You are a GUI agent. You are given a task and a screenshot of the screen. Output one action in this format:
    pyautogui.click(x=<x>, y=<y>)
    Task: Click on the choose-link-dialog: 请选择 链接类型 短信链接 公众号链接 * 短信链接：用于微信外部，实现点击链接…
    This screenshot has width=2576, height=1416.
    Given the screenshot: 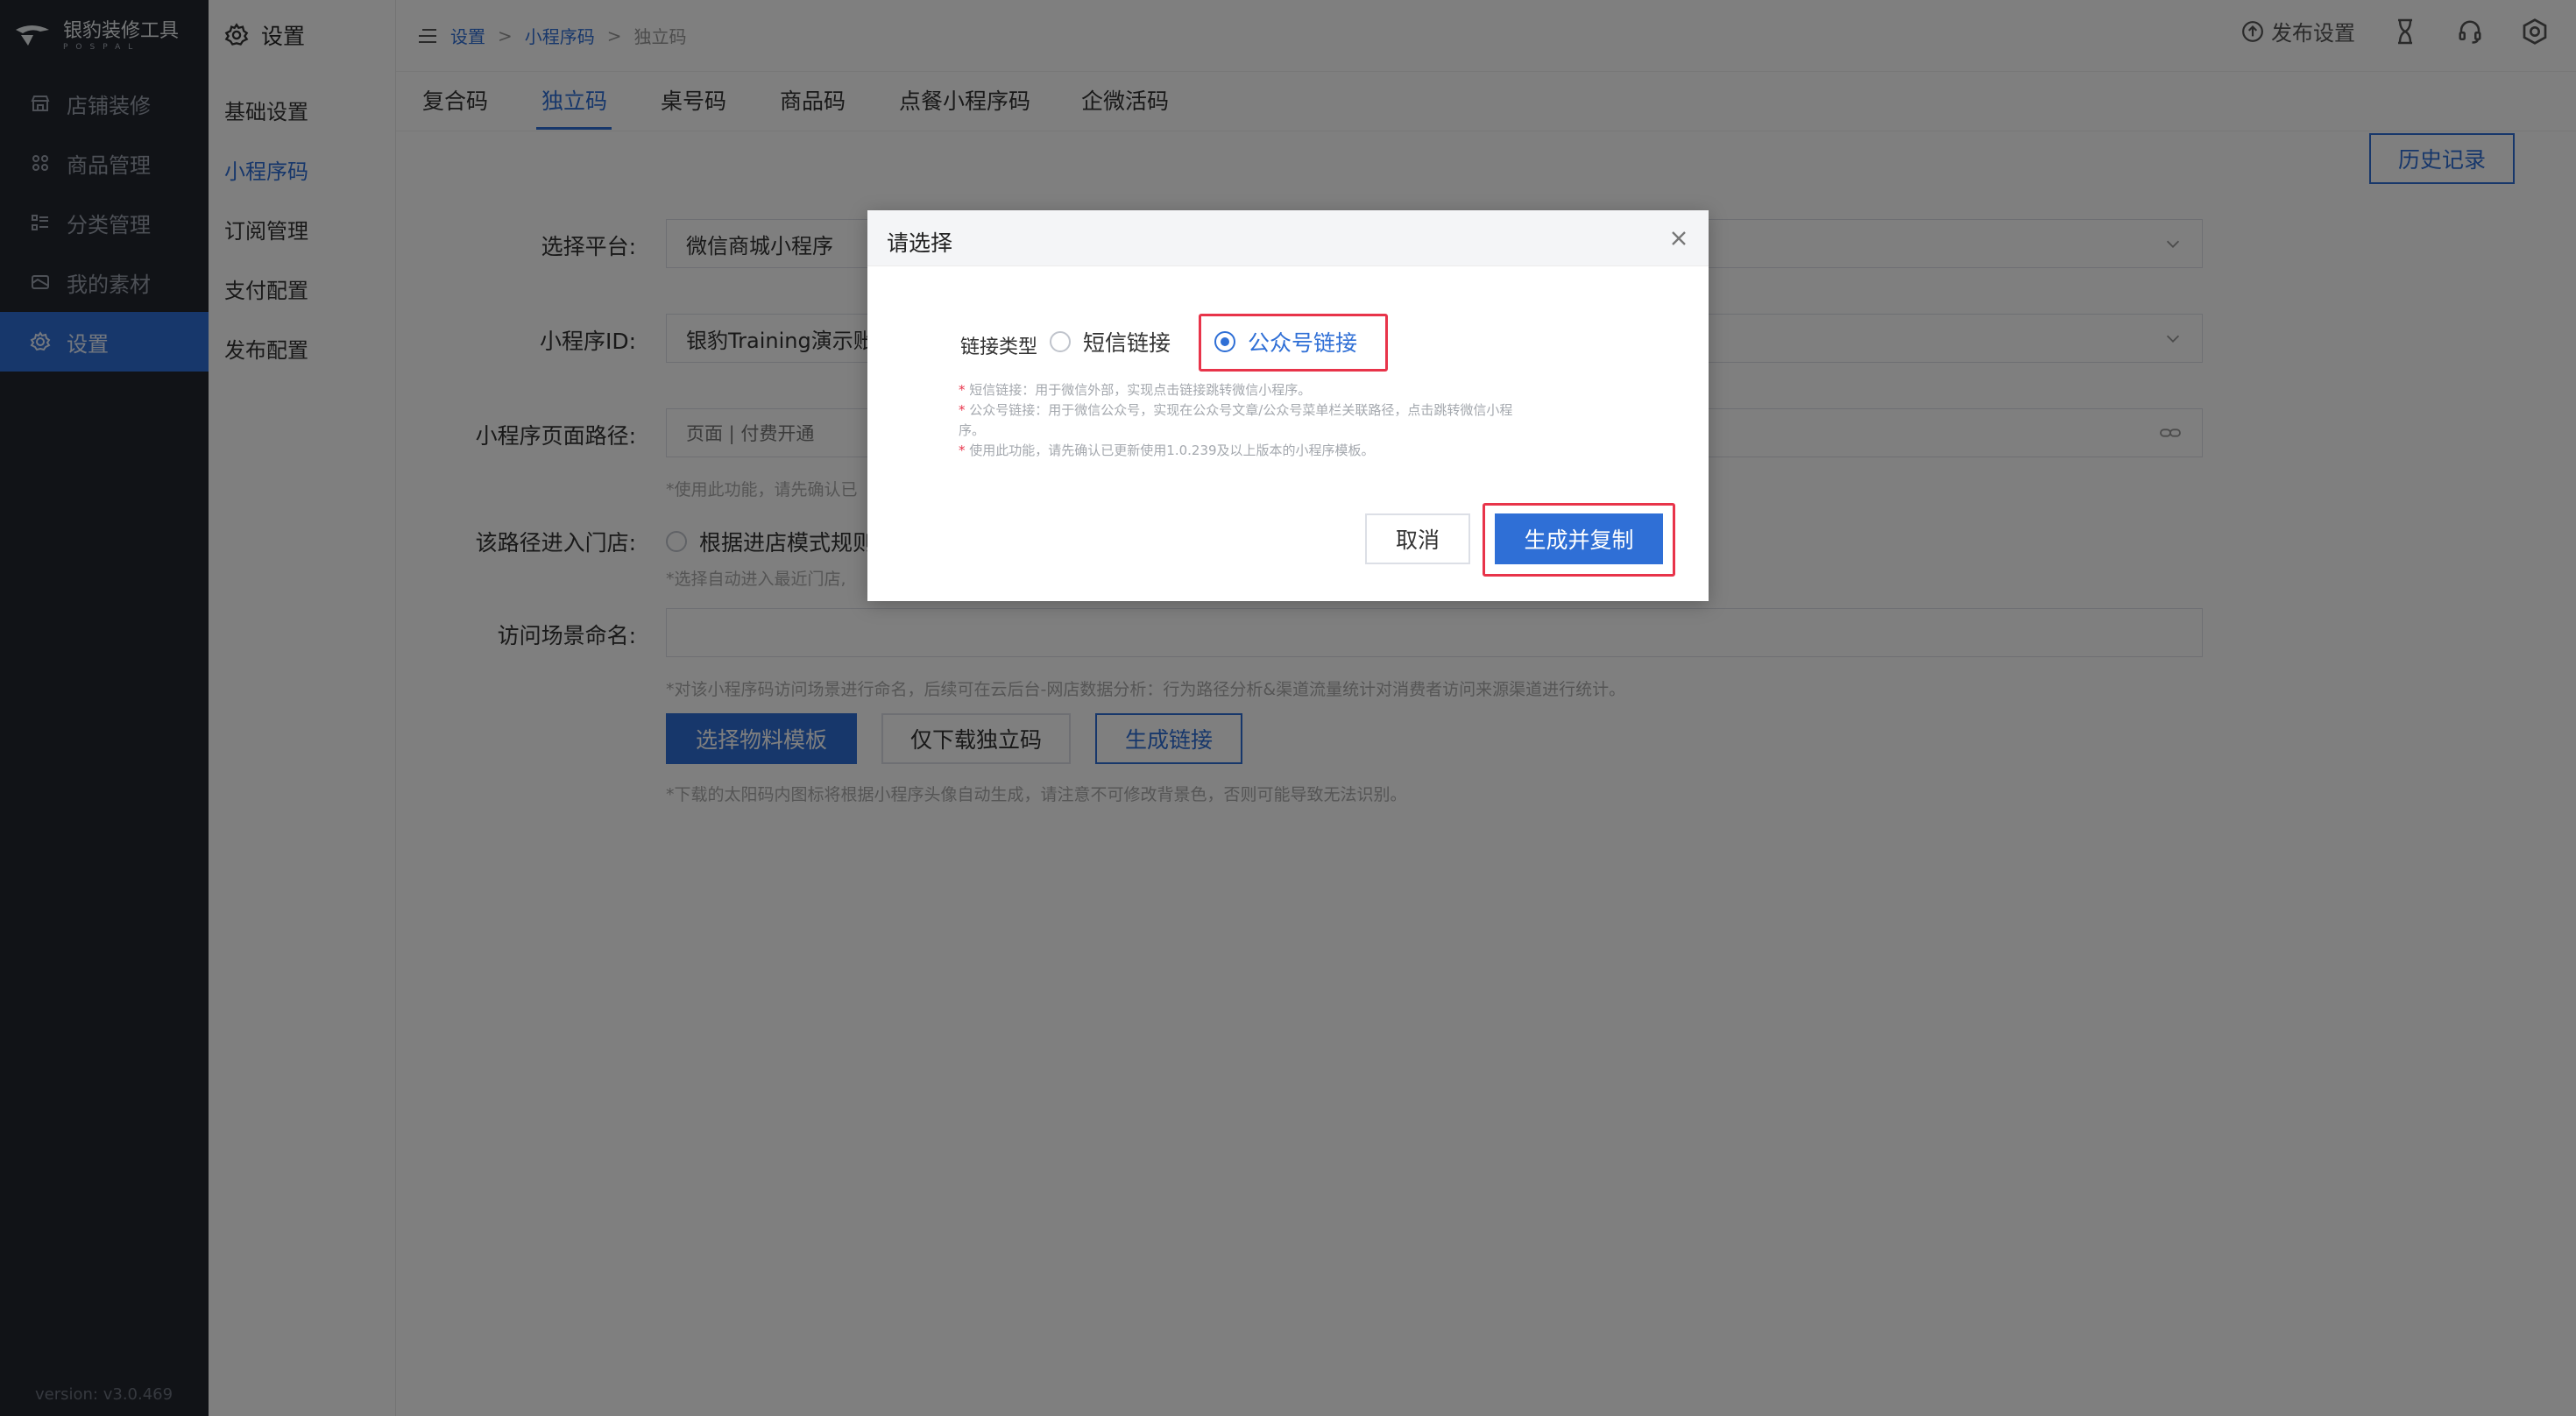 What is the action you would take?
    pyautogui.click(x=1288, y=405)
    